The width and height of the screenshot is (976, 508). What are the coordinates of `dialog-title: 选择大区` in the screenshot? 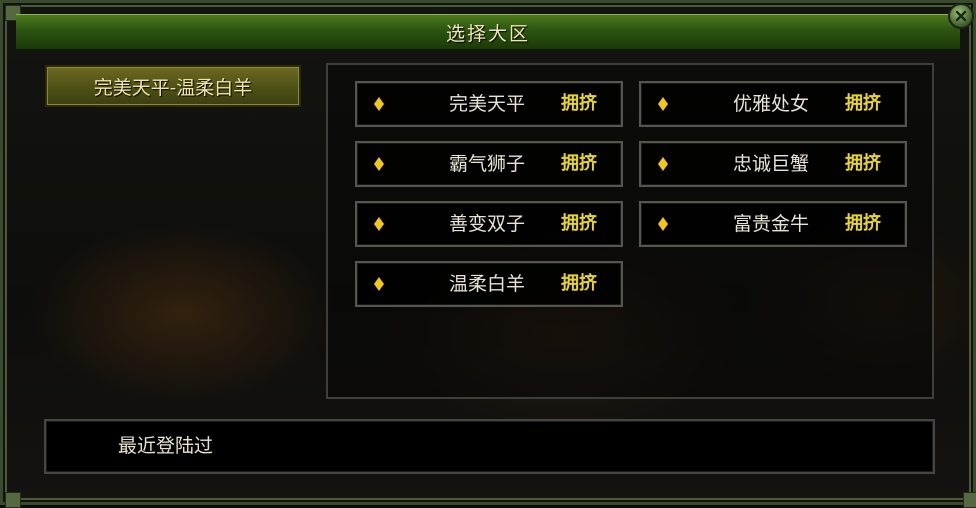 It's located at (487, 33).